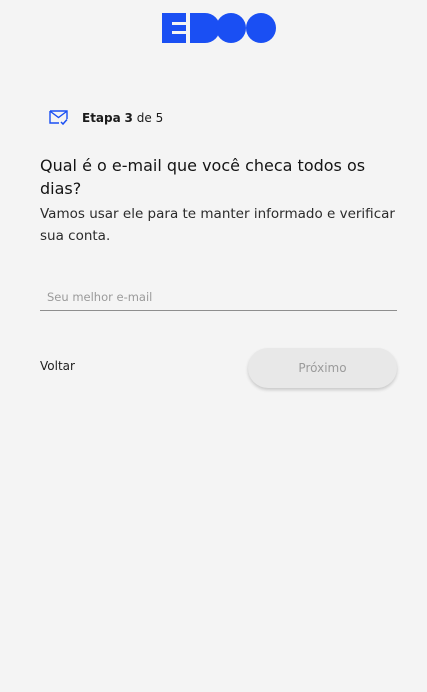  What do you see at coordinates (101, 117) in the screenshot?
I see `step-prefix: Etapa` at bounding box center [101, 117].